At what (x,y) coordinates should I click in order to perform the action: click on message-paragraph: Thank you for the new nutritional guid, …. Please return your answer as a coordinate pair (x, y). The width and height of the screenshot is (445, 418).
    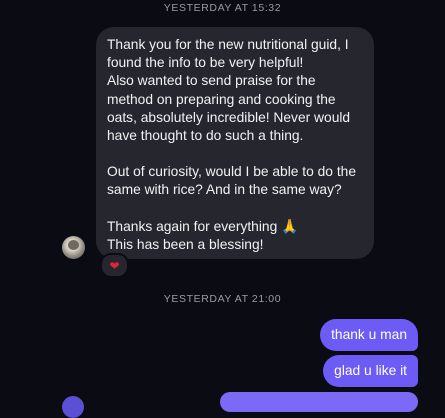
    Looking at the image, I should click on (229, 90).